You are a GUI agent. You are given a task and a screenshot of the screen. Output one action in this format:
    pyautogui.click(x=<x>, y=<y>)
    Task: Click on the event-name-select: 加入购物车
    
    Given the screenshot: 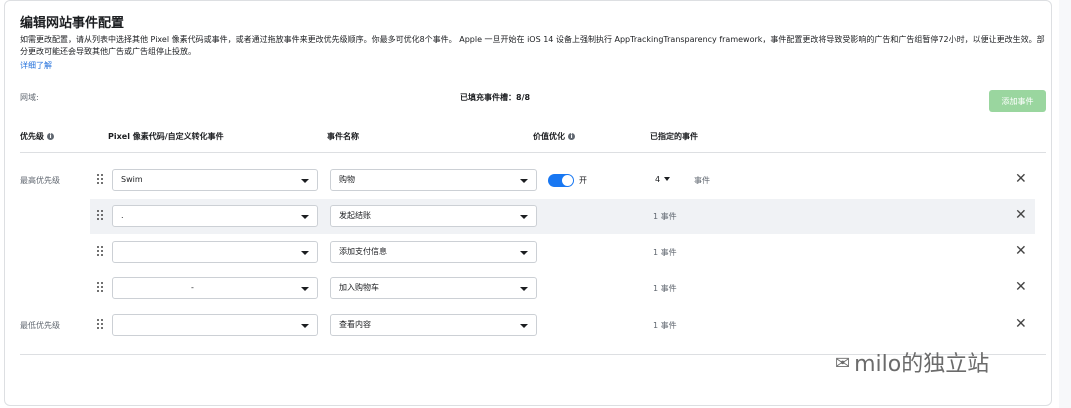 What is the action you would take?
    pyautogui.click(x=433, y=288)
    